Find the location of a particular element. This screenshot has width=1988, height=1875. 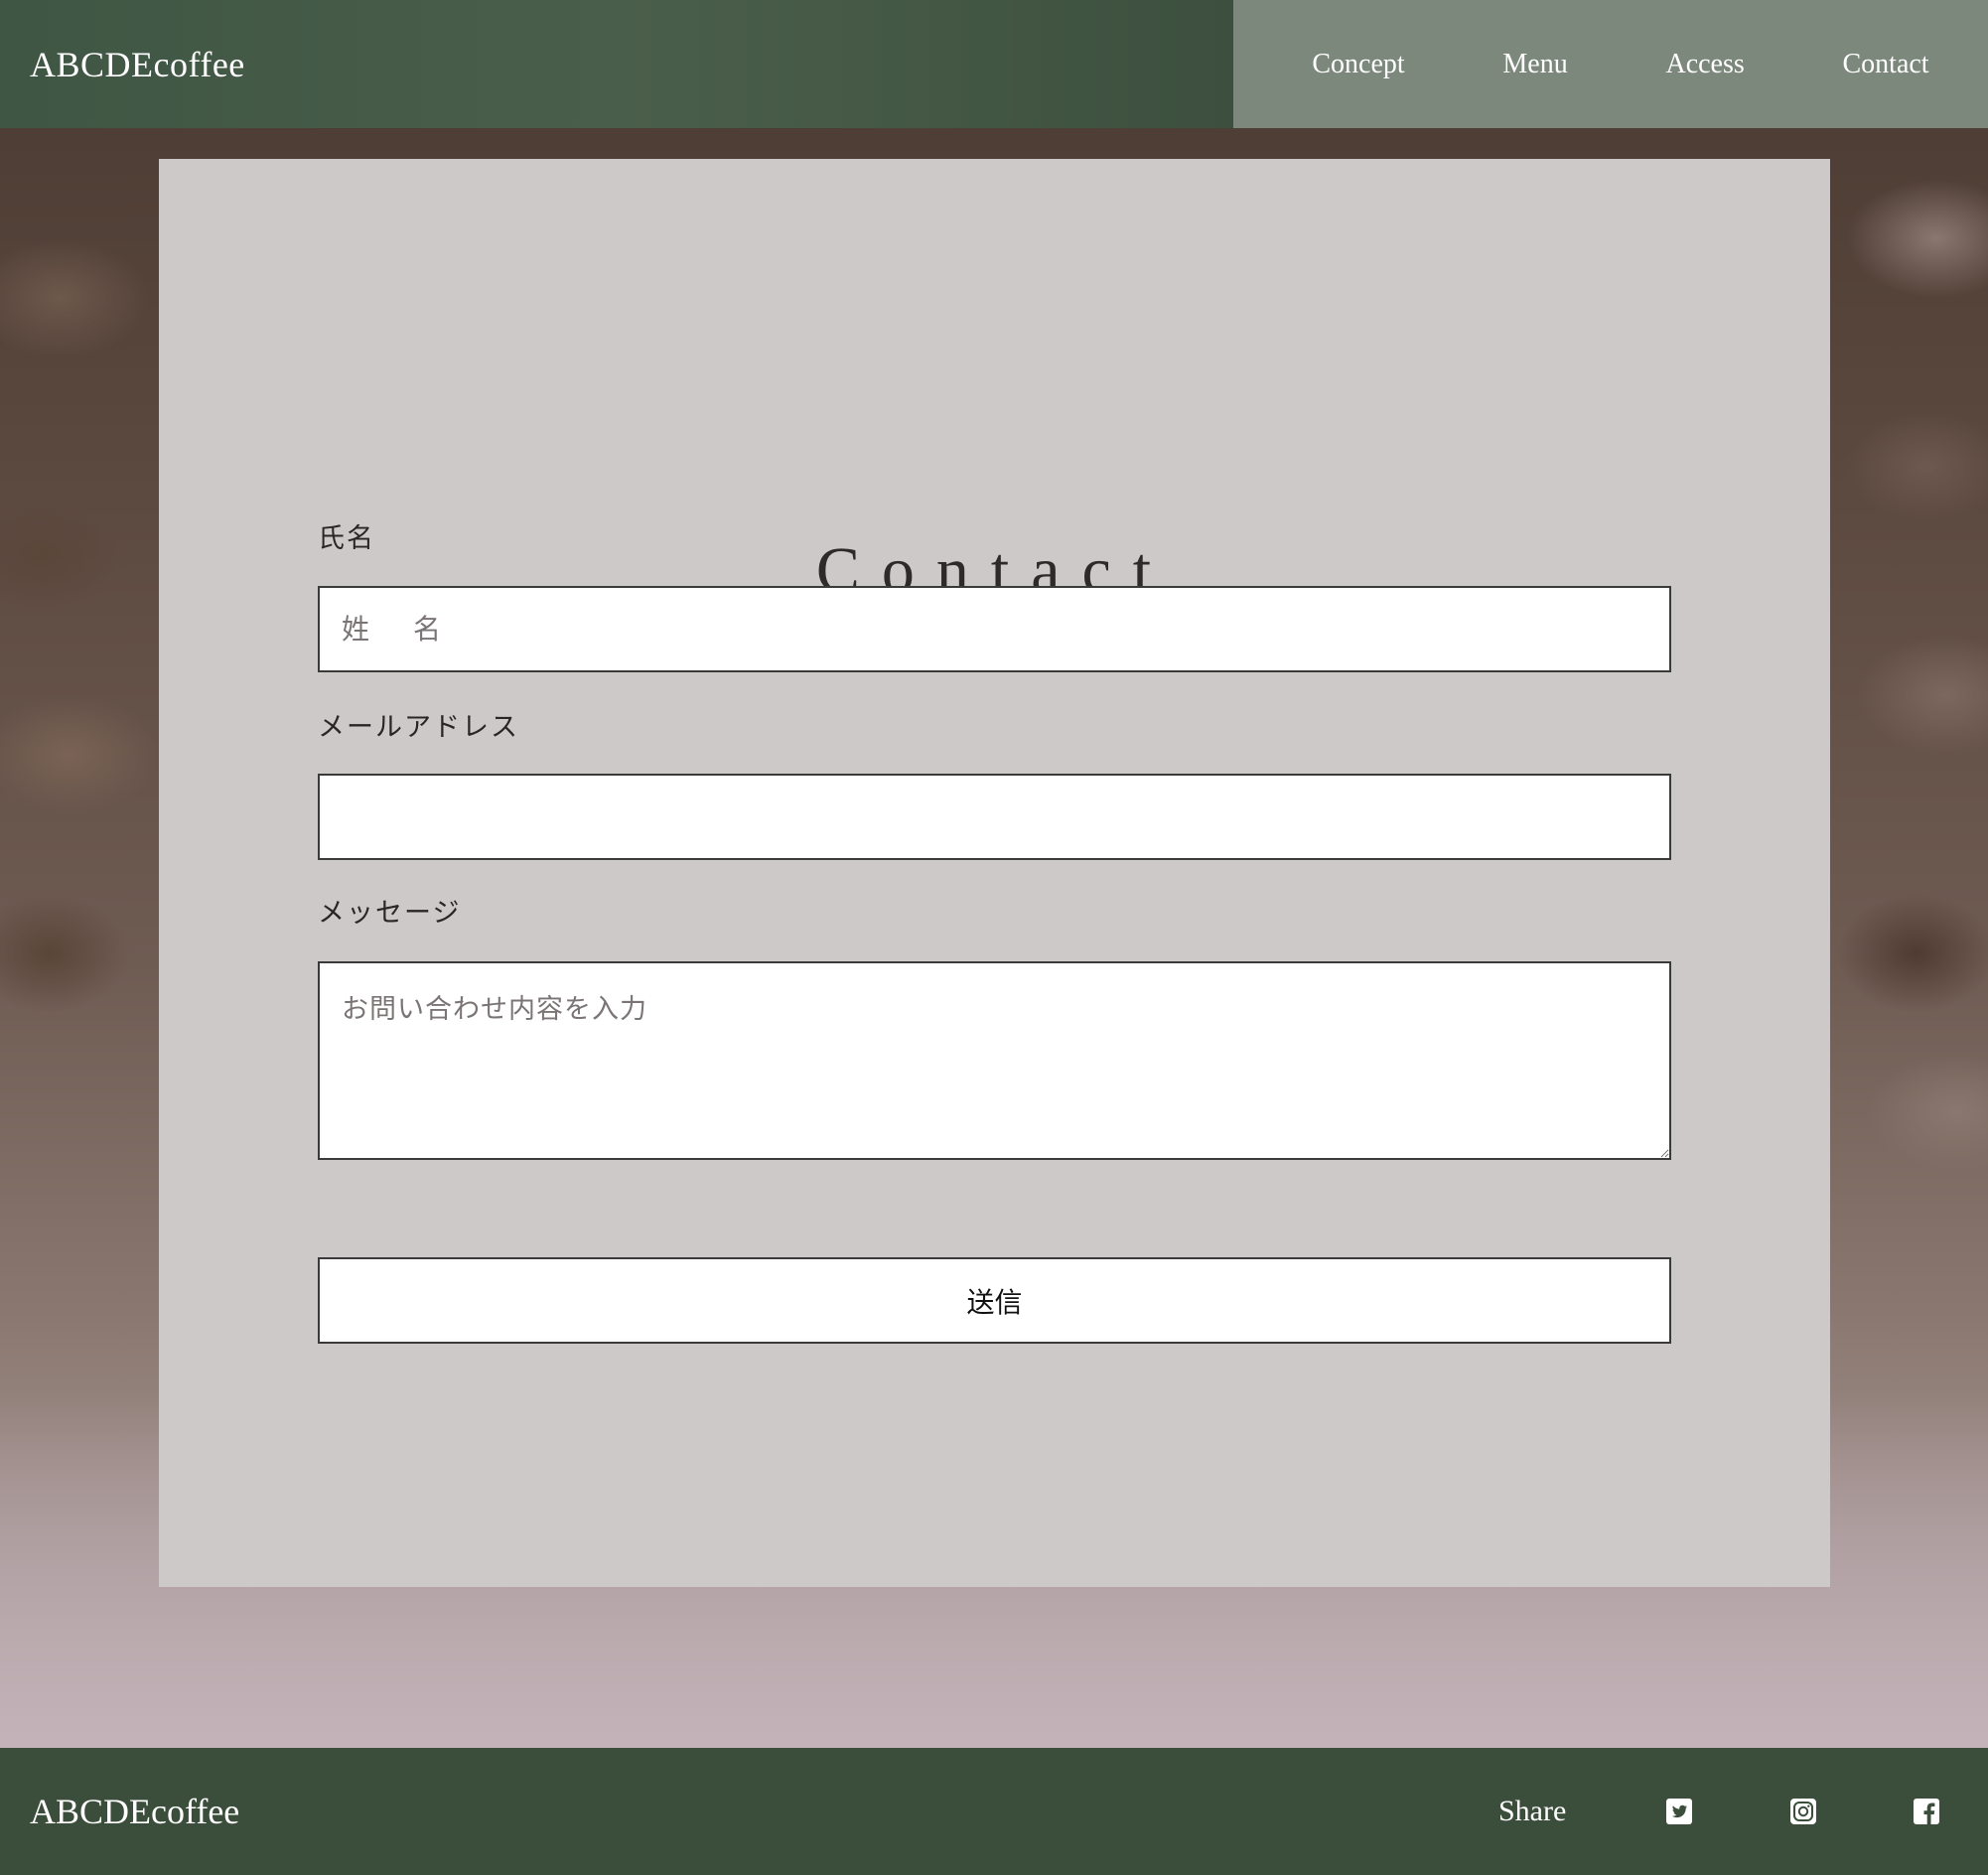

instagram-icon is located at coordinates (1803, 1811).